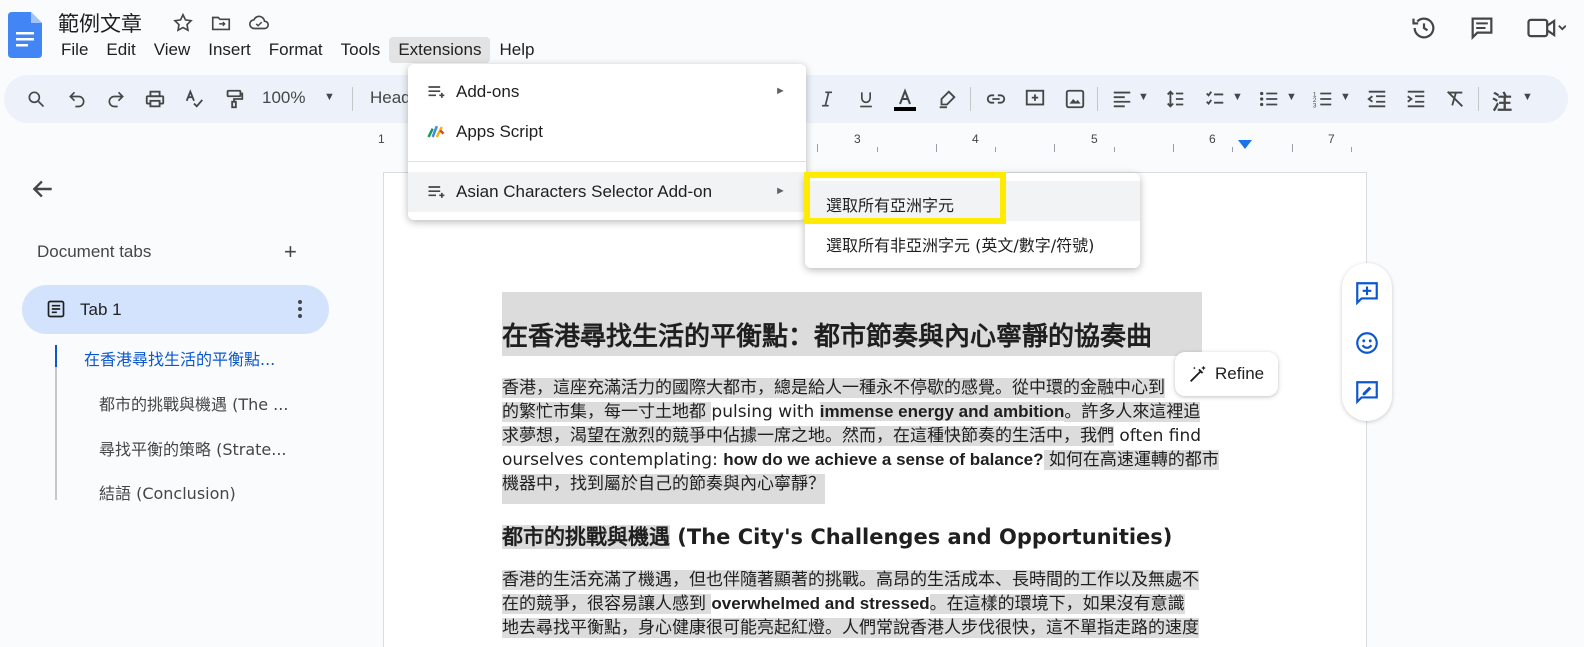 This screenshot has width=1584, height=647. What do you see at coordinates (607, 192) in the screenshot?
I see `menu-item-asian-characters-selector: Asian Characters Selector Add-on ►` at bounding box center [607, 192].